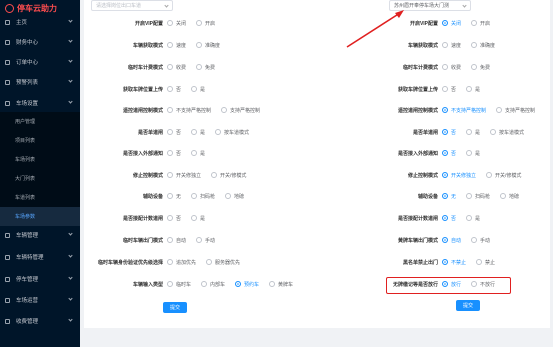  Describe the element at coordinates (40, 321) in the screenshot. I see `sidebar-item: 收费管理` at that location.